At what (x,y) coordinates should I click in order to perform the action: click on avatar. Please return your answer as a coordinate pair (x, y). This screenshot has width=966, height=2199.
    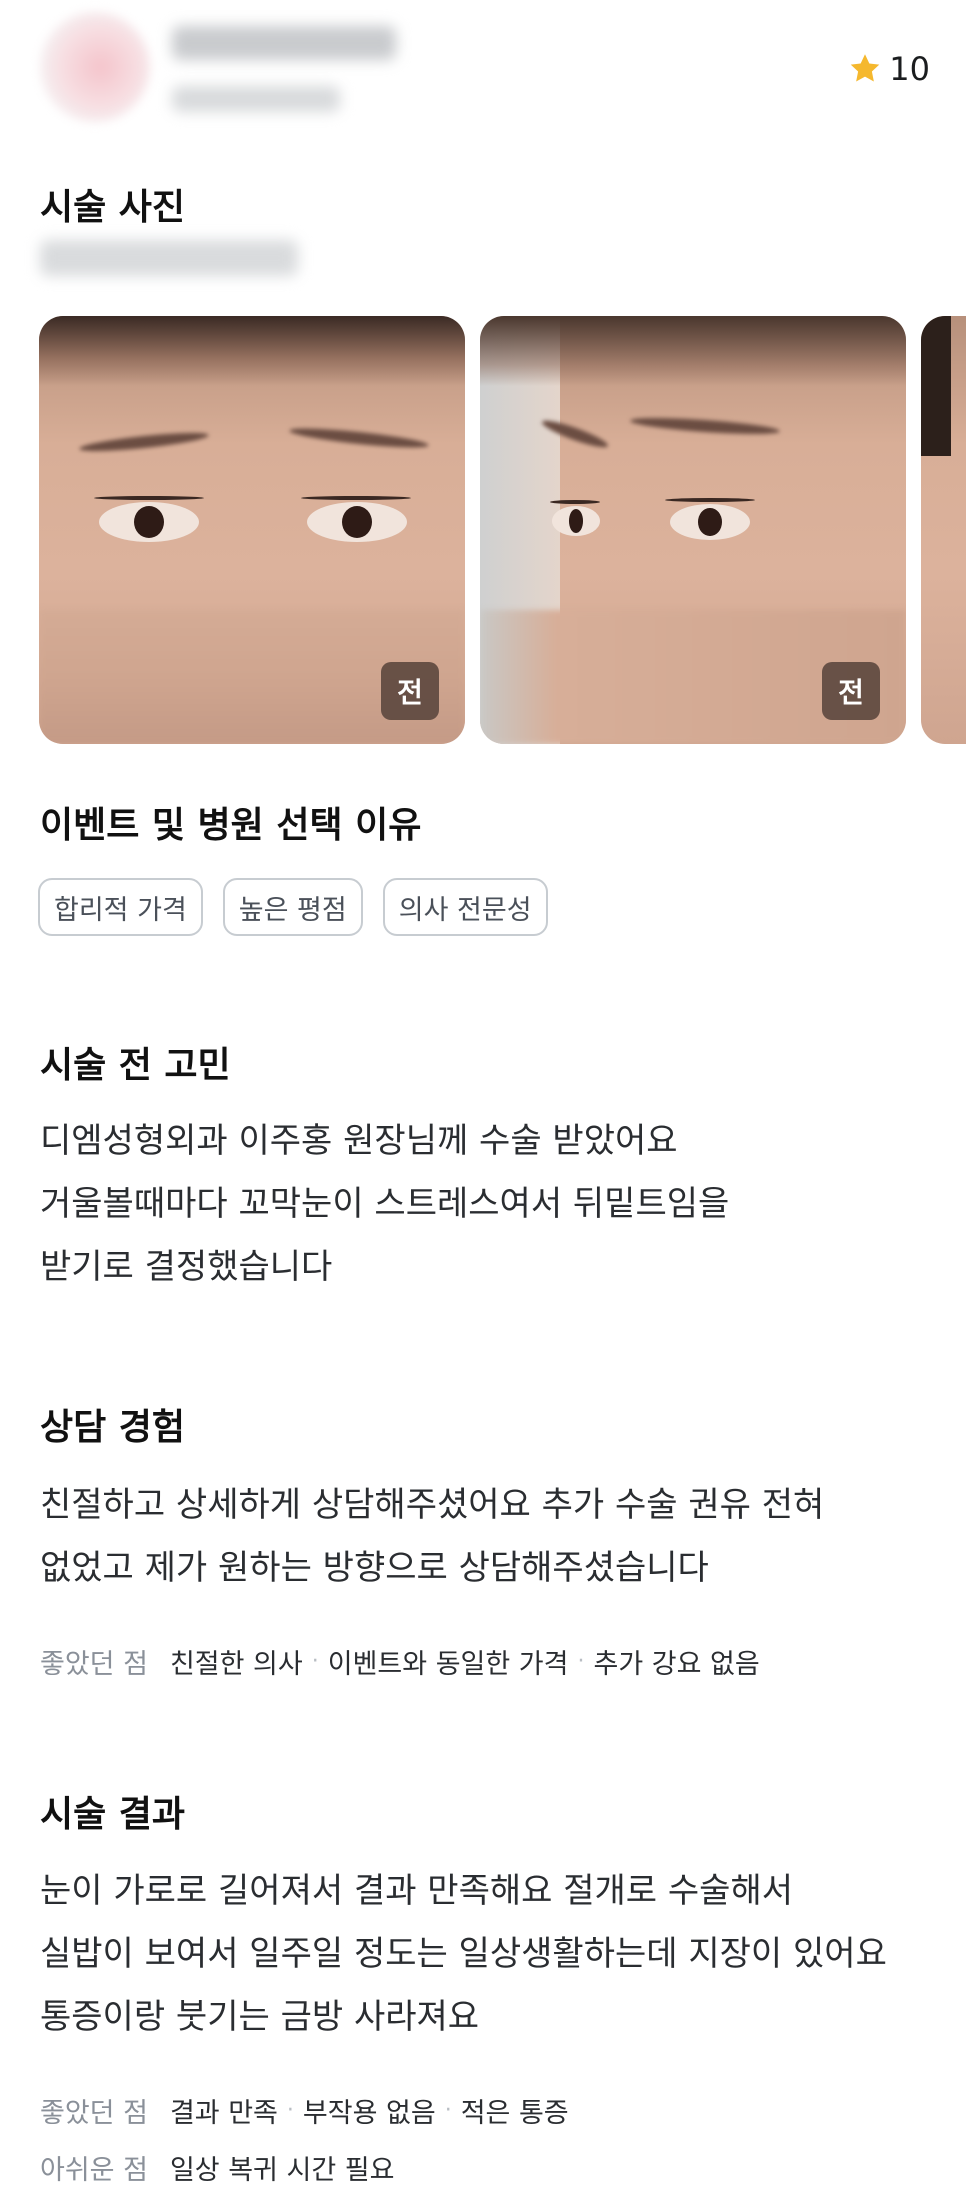
    Looking at the image, I should click on (95, 67).